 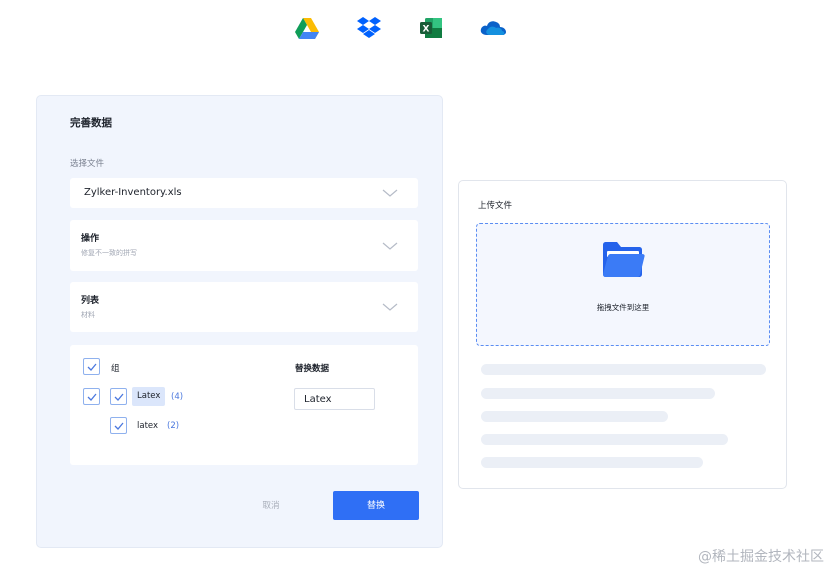 What do you see at coordinates (334, 399) in the screenshot?
I see `replace-data-input: Latex` at bounding box center [334, 399].